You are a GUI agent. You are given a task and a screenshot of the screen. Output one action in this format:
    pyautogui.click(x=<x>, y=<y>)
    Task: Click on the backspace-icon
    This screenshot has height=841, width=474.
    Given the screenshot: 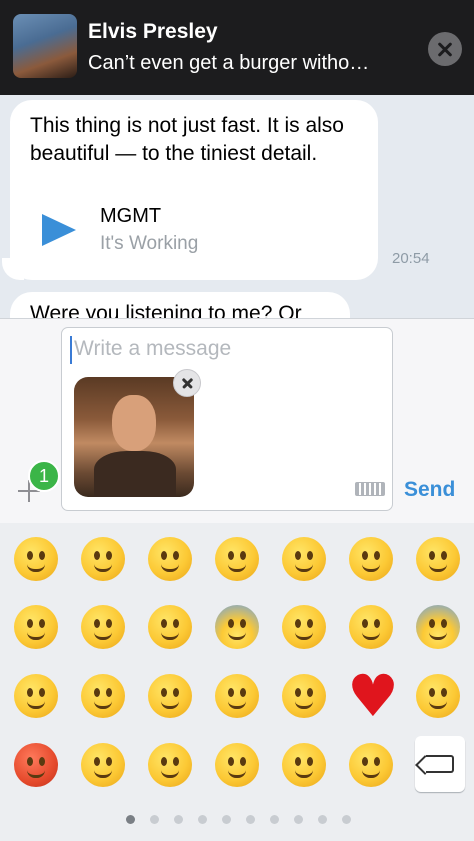 What is the action you would take?
    pyautogui.click(x=440, y=764)
    